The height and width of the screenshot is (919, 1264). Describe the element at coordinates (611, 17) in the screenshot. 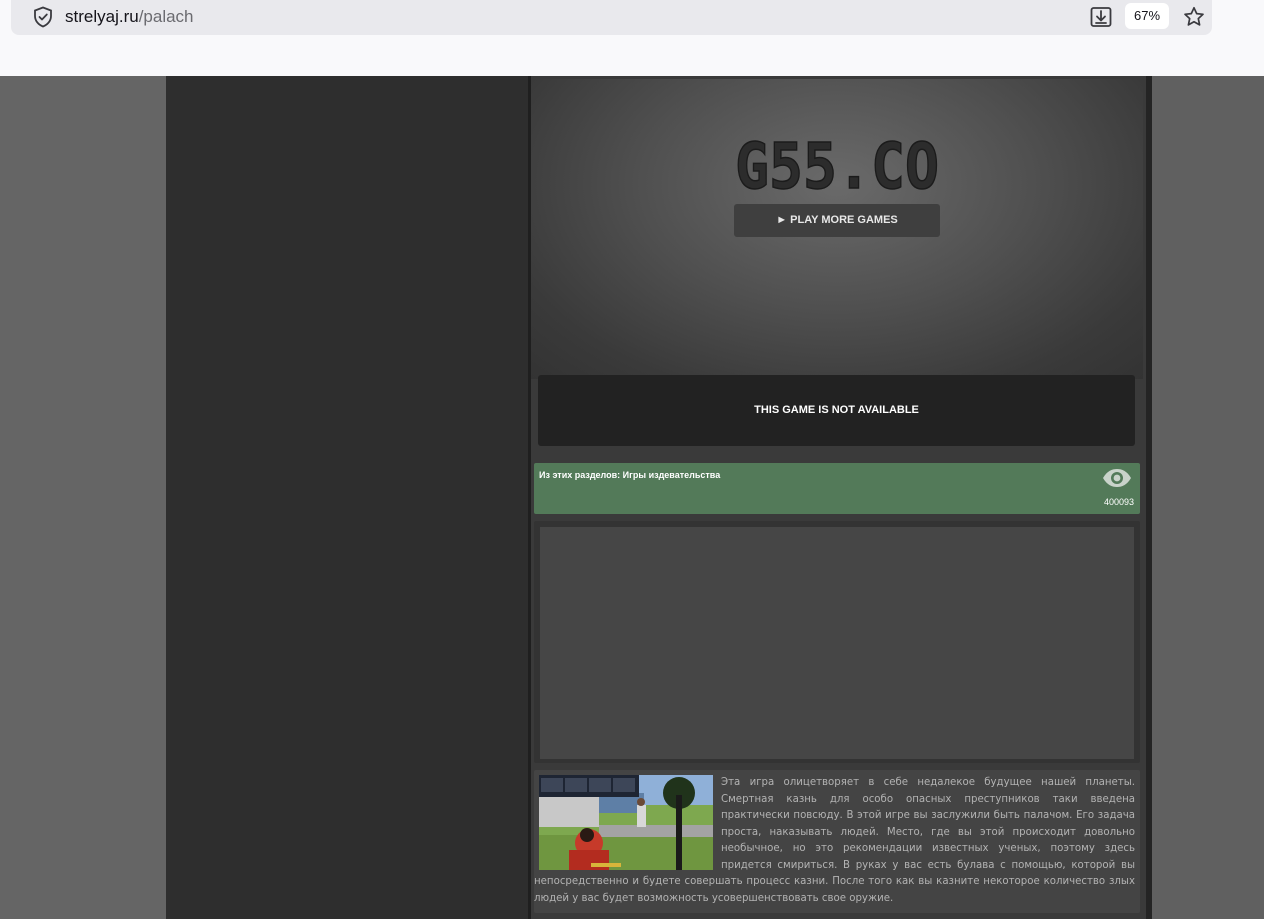

I see `address-bar: strelyaj.ru/palach` at that location.